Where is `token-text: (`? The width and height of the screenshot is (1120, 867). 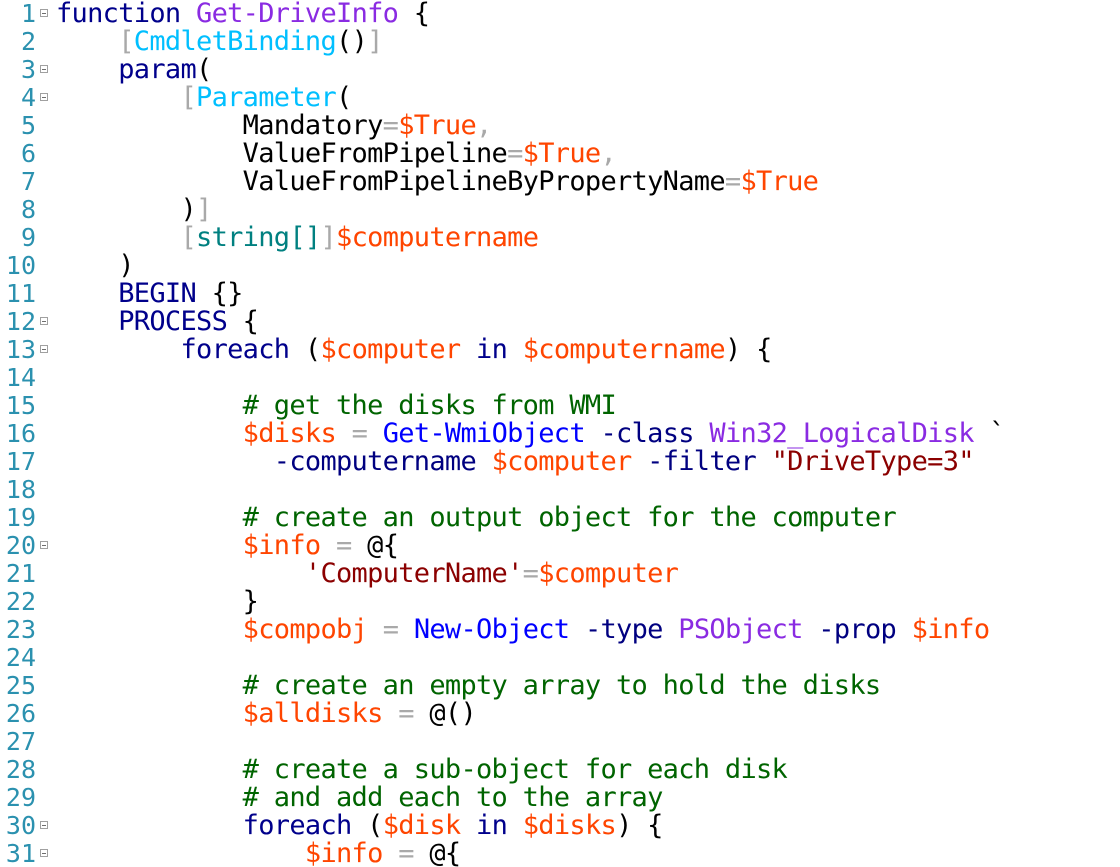 token-text: ( is located at coordinates (204, 69).